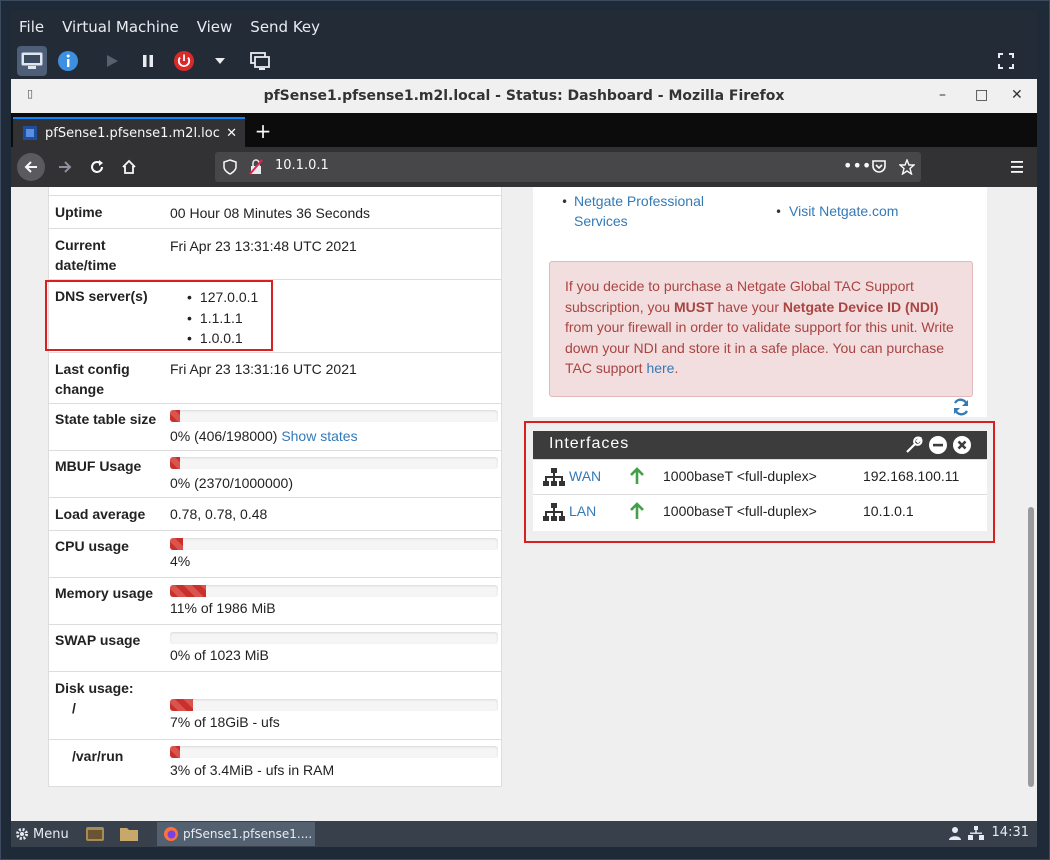 The width and height of the screenshot is (1050, 860). I want to click on netgate-professional-services-link-1: Netgate Professional, so click(639, 201).